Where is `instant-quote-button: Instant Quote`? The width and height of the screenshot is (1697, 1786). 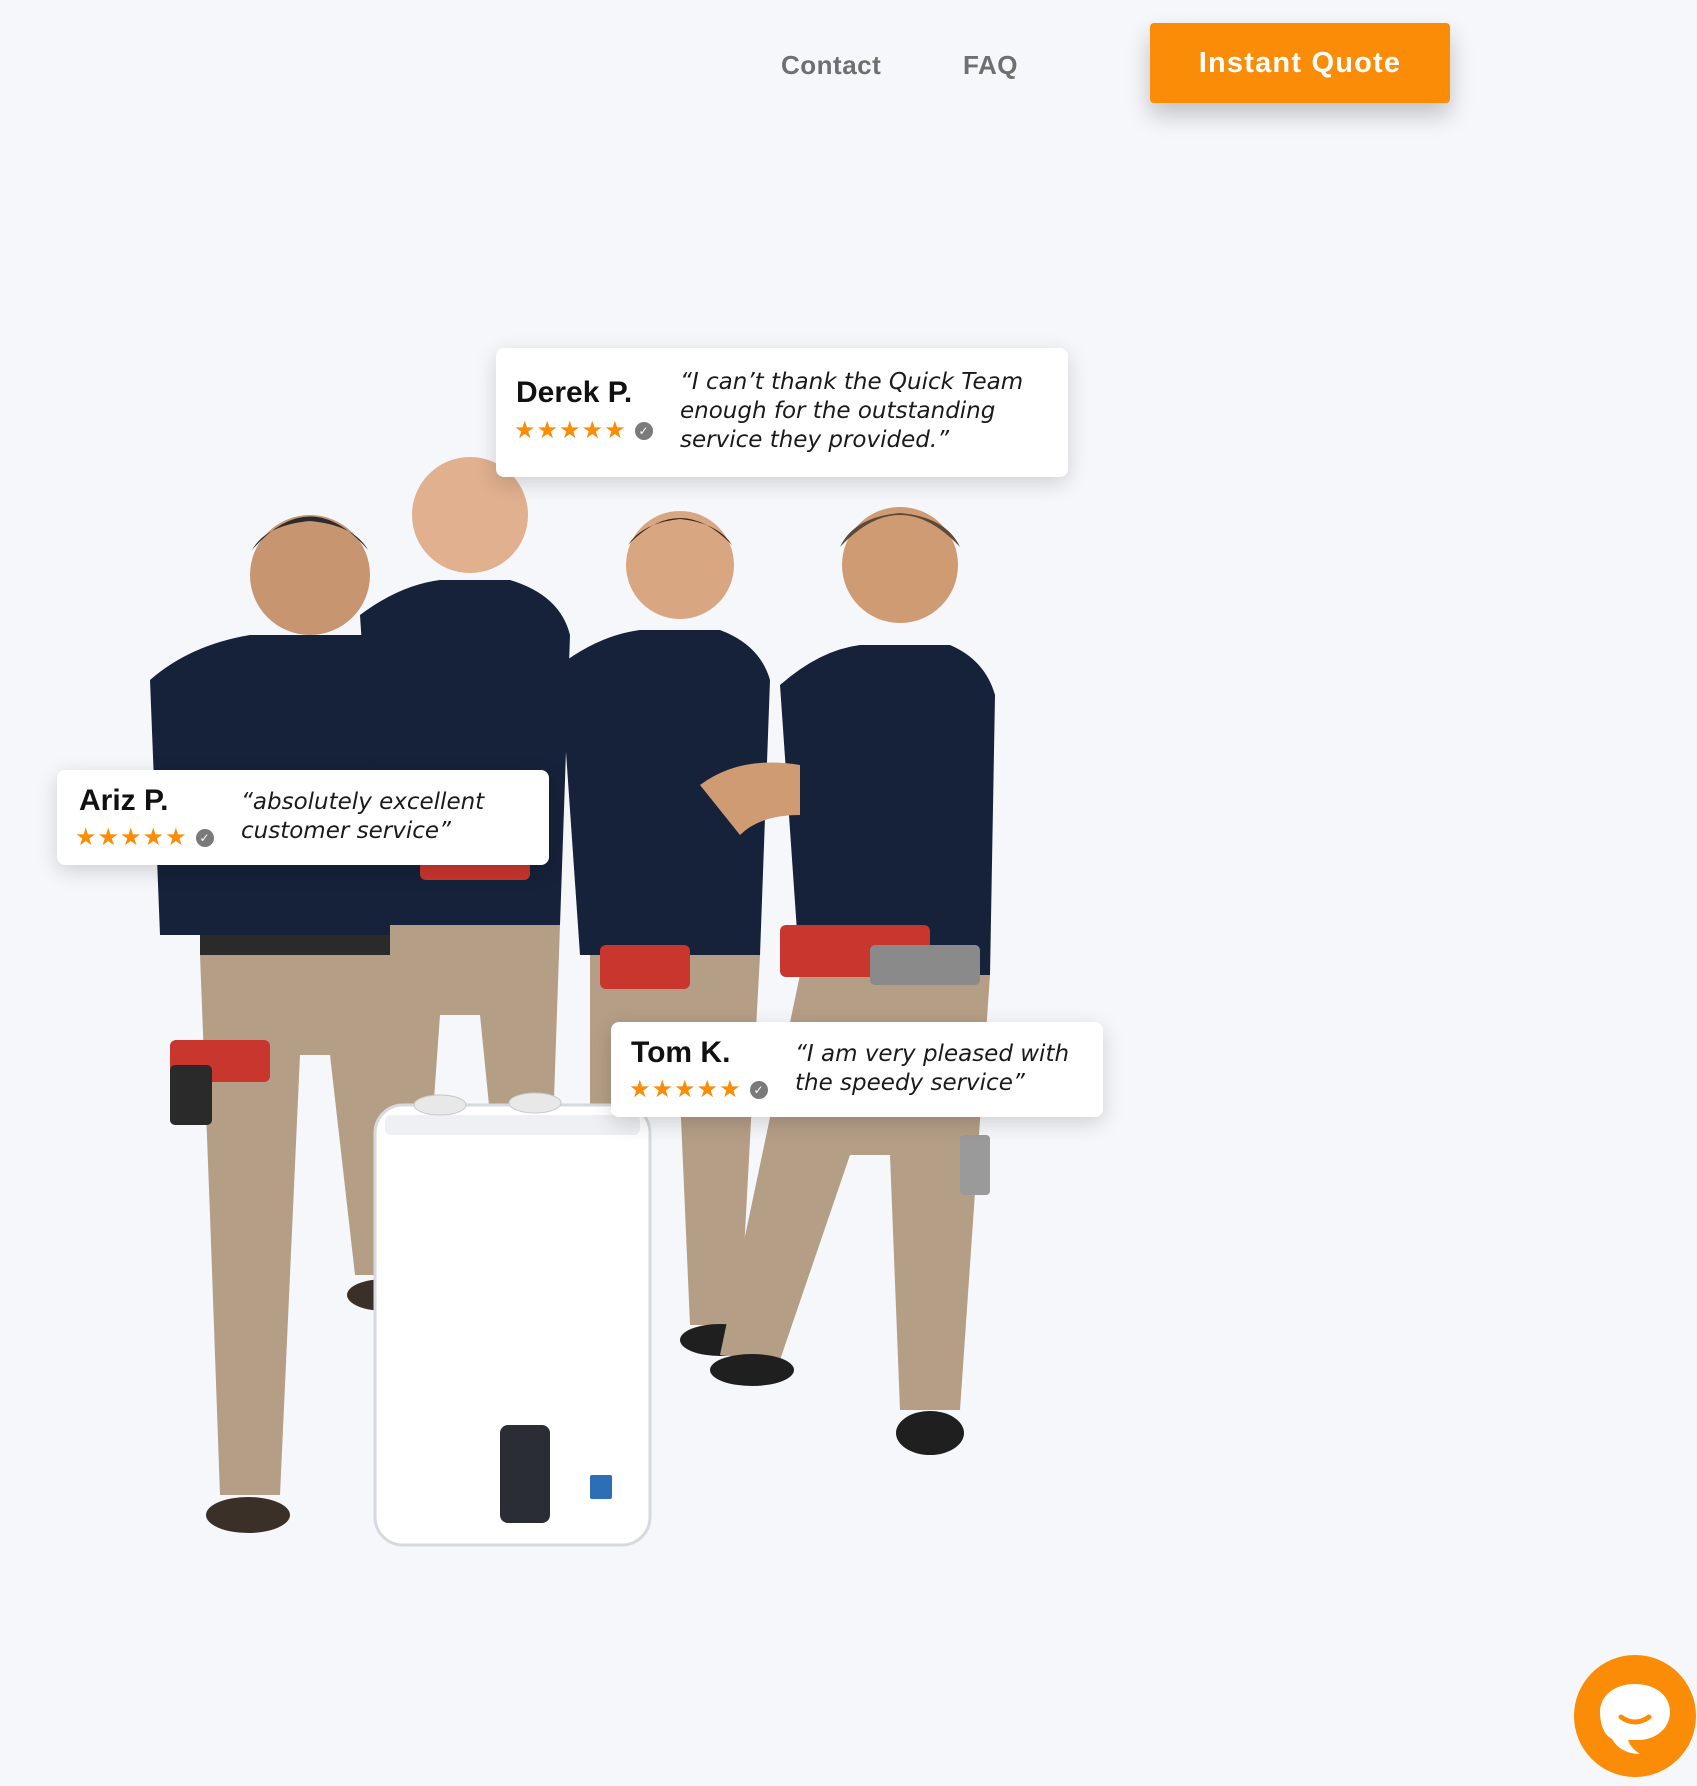 instant-quote-button: Instant Quote is located at coordinates (1300, 63).